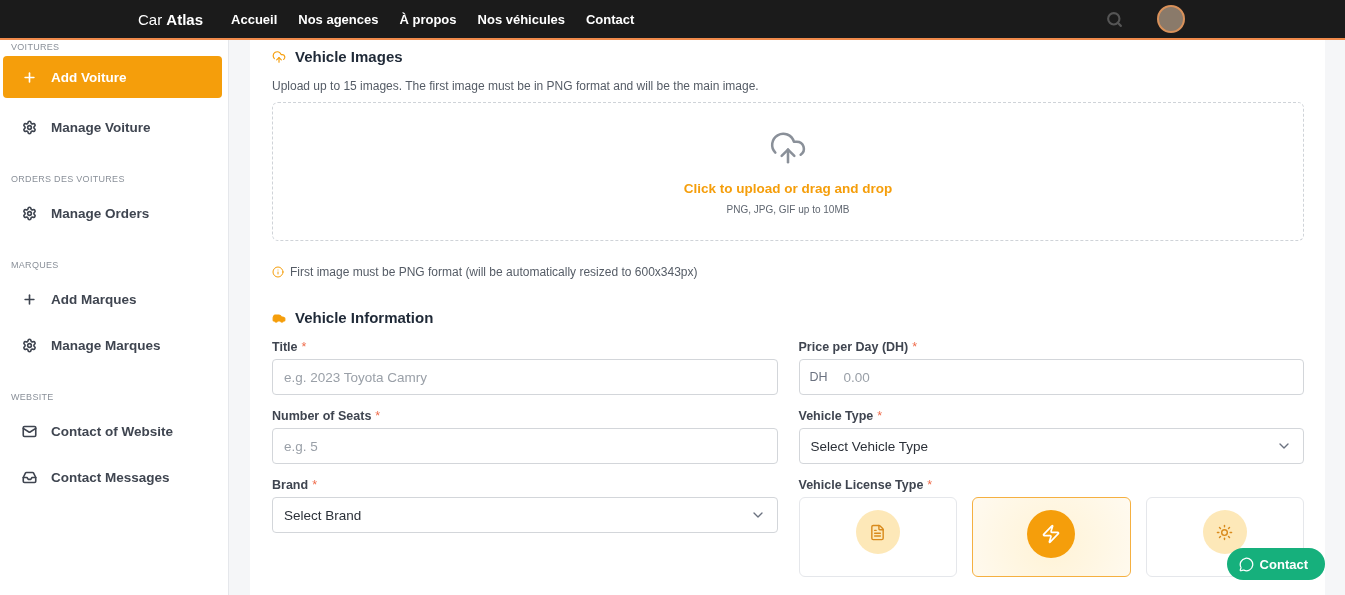 The image size is (1345, 595). Describe the element at coordinates (1051, 534) in the screenshot. I see `lightning-icon` at that location.